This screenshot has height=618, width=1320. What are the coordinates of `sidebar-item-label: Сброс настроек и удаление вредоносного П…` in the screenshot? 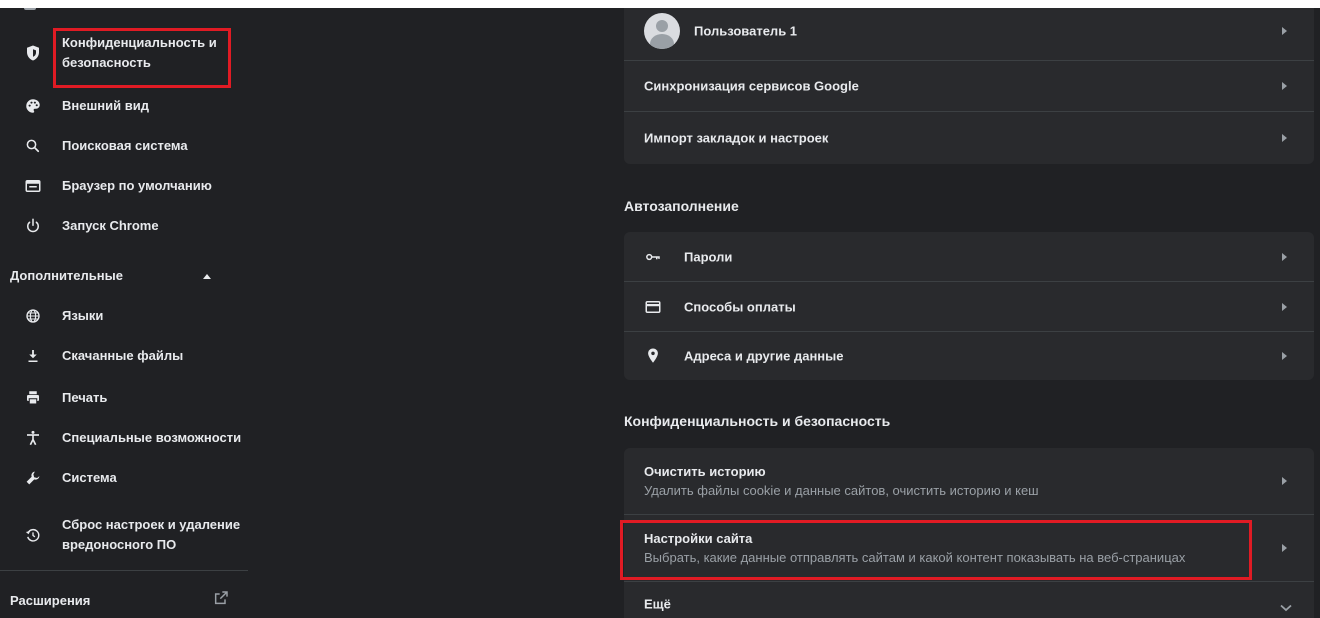 It's located at (151, 534).